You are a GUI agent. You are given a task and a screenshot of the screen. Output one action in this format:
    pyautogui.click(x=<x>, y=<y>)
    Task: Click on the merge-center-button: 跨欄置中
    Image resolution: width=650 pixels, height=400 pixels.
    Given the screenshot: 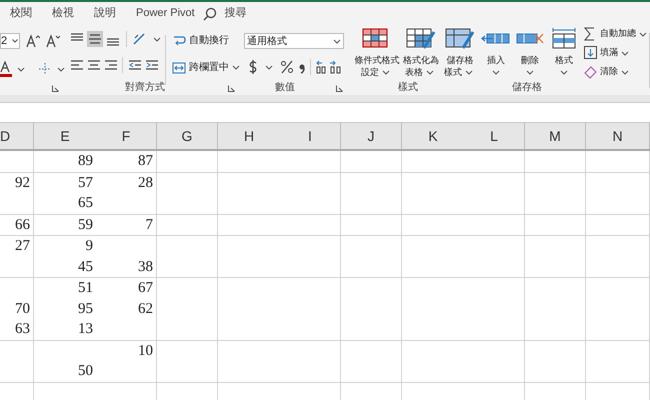 What is the action you would take?
    pyautogui.click(x=200, y=67)
    